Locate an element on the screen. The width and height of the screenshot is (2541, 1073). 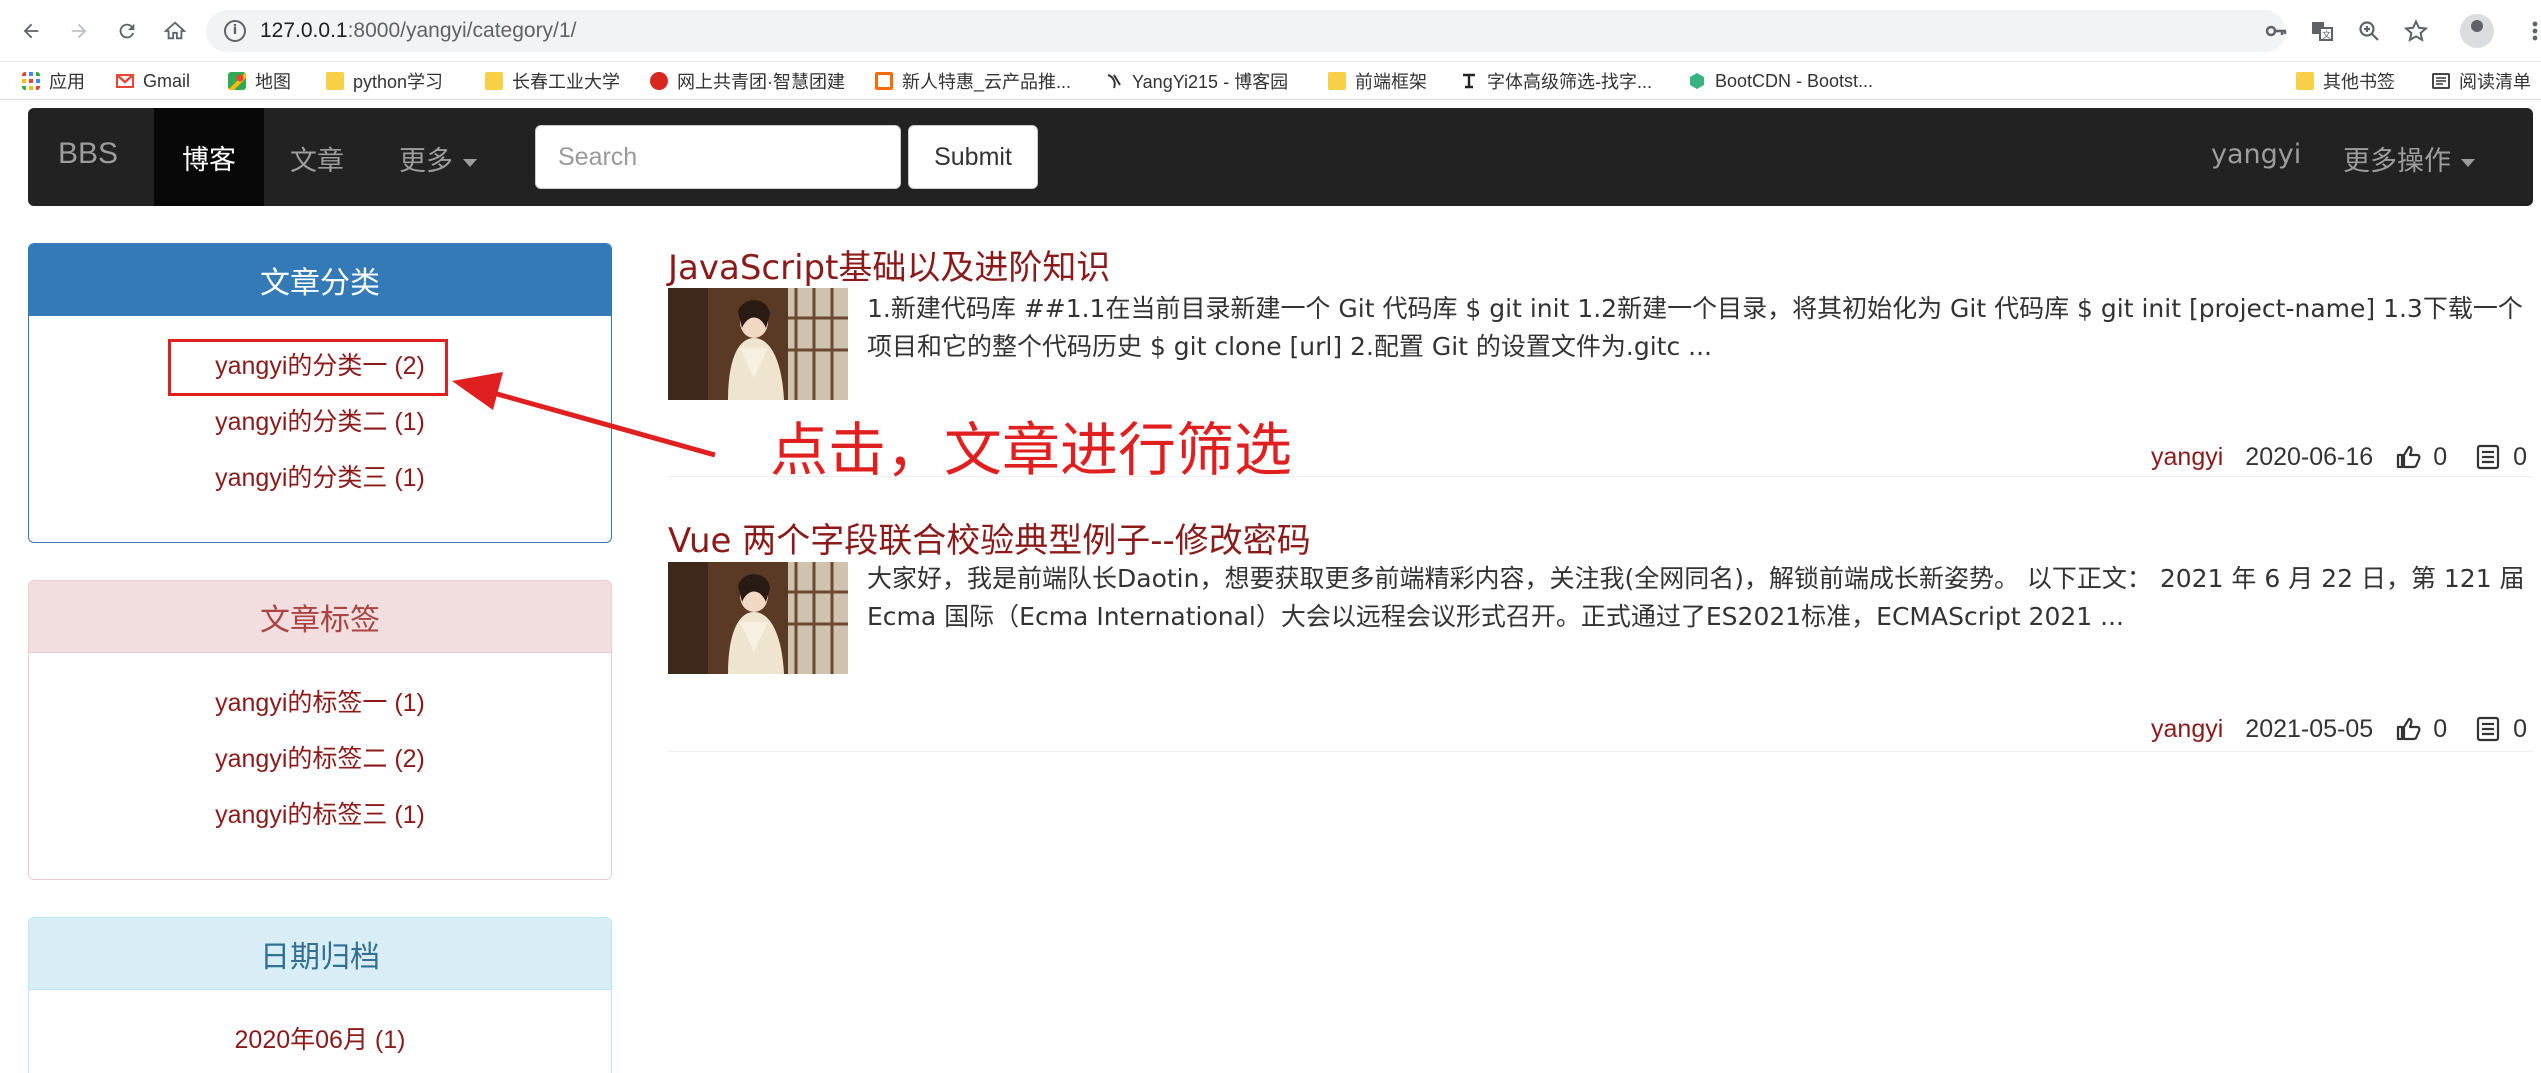
bookmark-label: Gmail is located at coordinates (167, 80).